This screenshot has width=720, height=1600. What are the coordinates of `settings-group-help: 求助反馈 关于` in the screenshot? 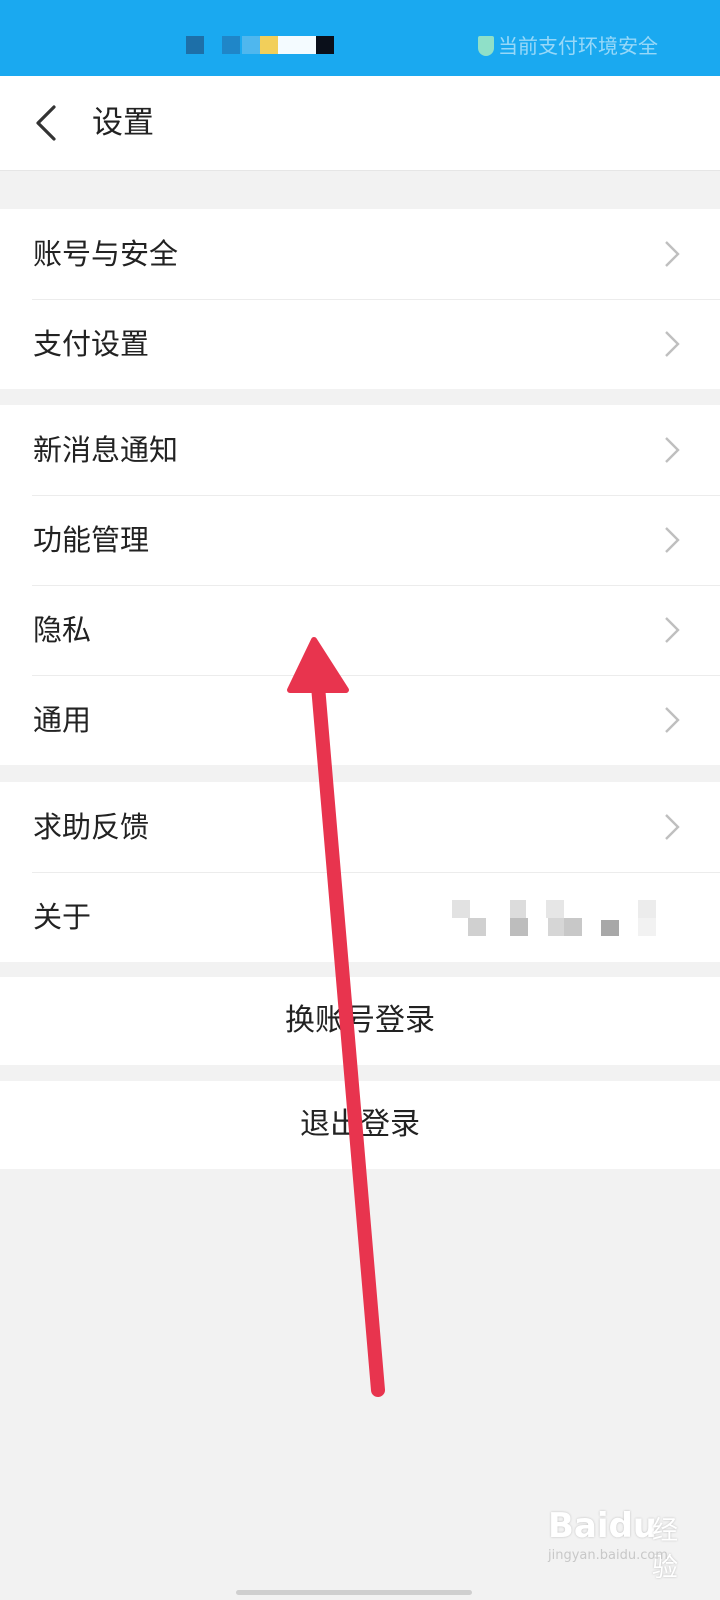 It's located at (360, 872).